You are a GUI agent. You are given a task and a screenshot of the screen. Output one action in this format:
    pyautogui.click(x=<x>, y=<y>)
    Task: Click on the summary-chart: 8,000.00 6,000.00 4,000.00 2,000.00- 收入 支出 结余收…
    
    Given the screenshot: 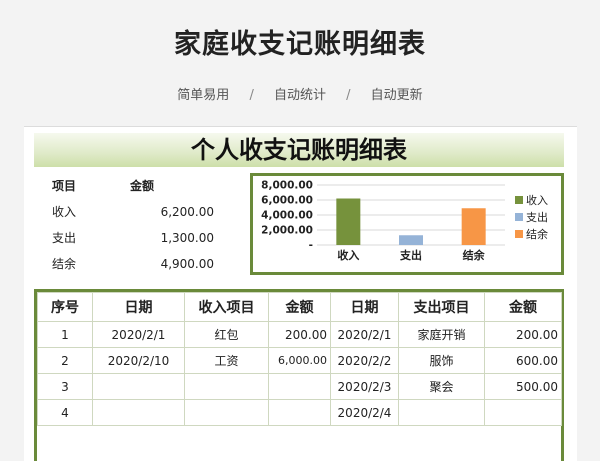 What is the action you would take?
    pyautogui.click(x=407, y=224)
    